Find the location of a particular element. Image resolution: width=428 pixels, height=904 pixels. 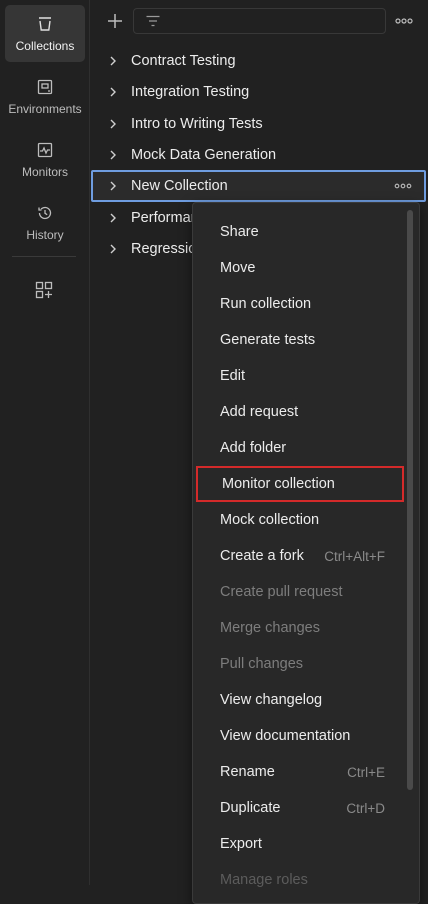

menu-item-label: Share is located at coordinates (239, 232).